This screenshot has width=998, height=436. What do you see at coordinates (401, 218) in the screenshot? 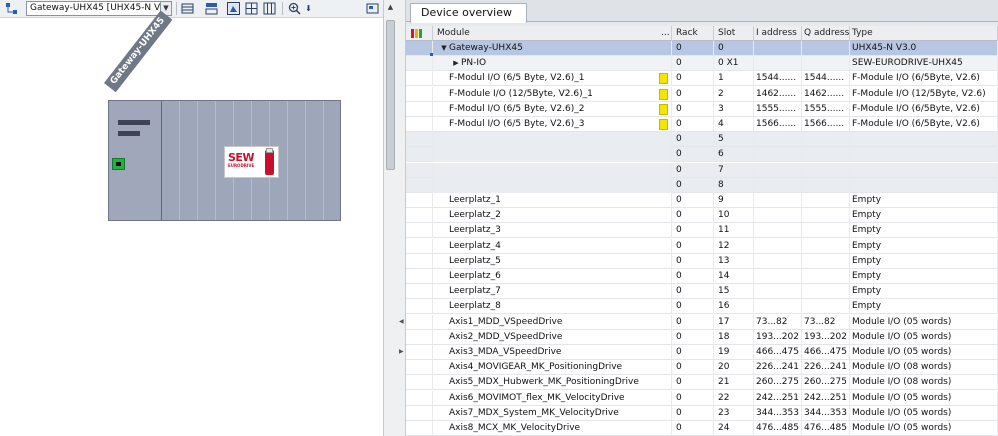
I see `pane-splitter: ◀ ▶` at bounding box center [401, 218].